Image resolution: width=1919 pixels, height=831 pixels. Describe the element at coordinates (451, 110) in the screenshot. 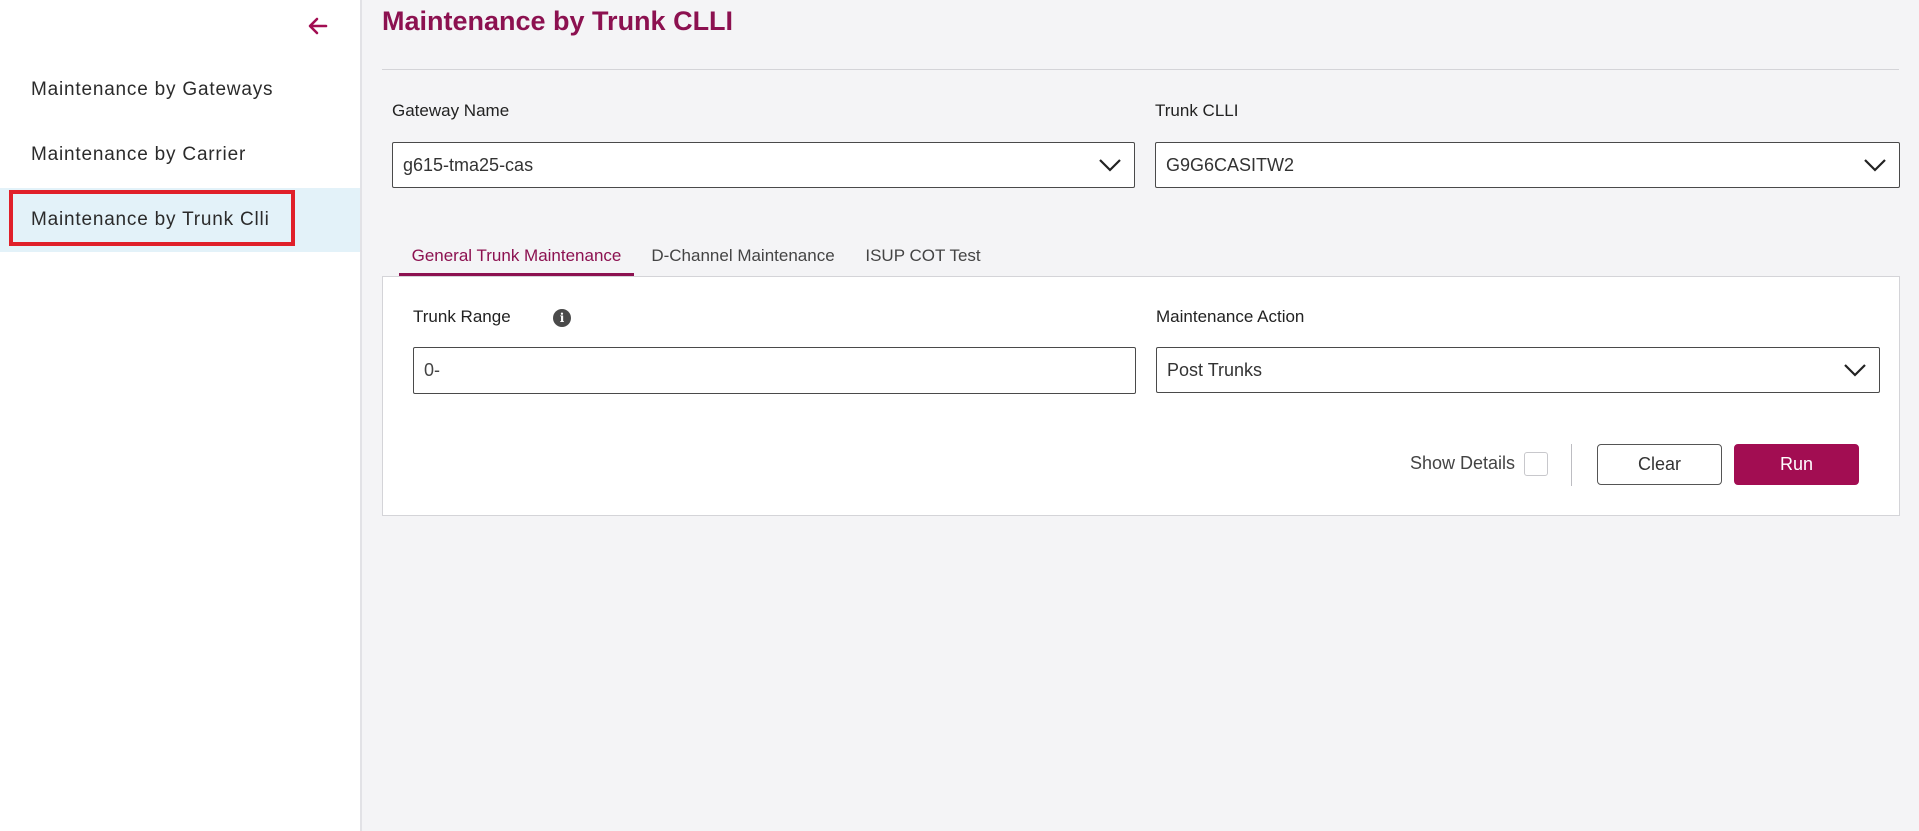

I see `gateway-name-label: Gateway Name` at that location.